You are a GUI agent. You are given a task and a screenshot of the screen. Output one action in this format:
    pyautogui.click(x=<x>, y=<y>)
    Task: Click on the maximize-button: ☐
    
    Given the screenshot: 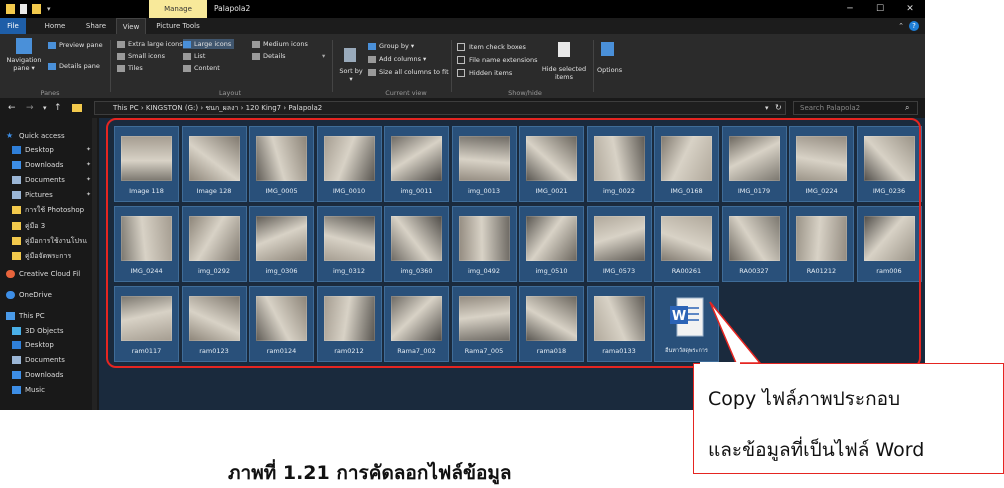 What is the action you would take?
    pyautogui.click(x=880, y=9)
    